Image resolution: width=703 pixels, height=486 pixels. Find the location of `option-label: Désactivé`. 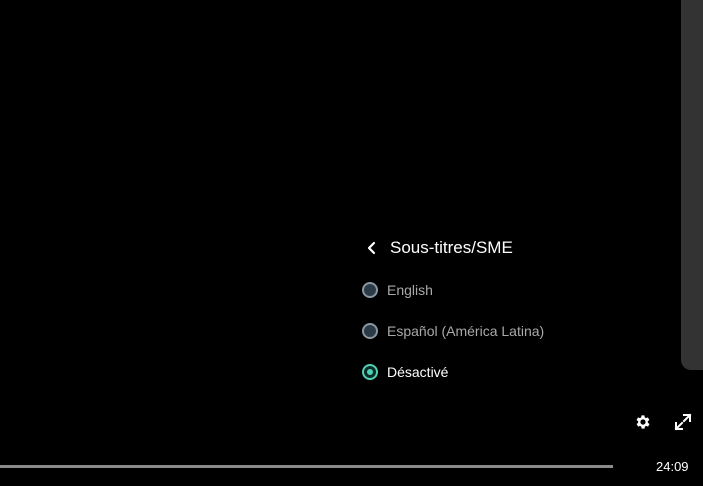

option-label: Désactivé is located at coordinates (418, 372).